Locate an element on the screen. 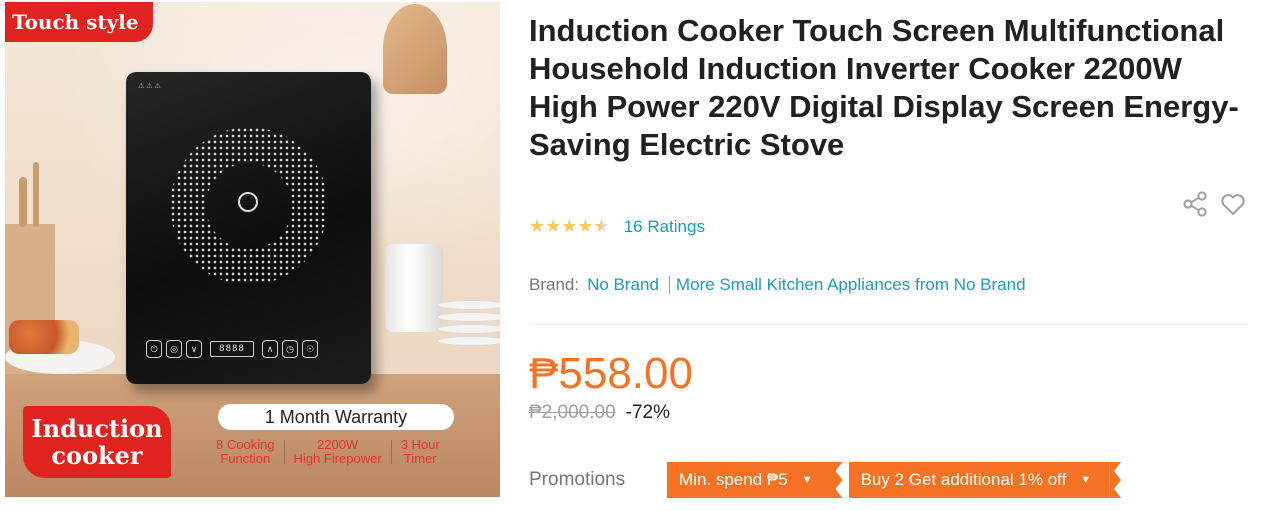 This screenshot has width=1273, height=511. ratings-link: 16 Ratings is located at coordinates (664, 227).